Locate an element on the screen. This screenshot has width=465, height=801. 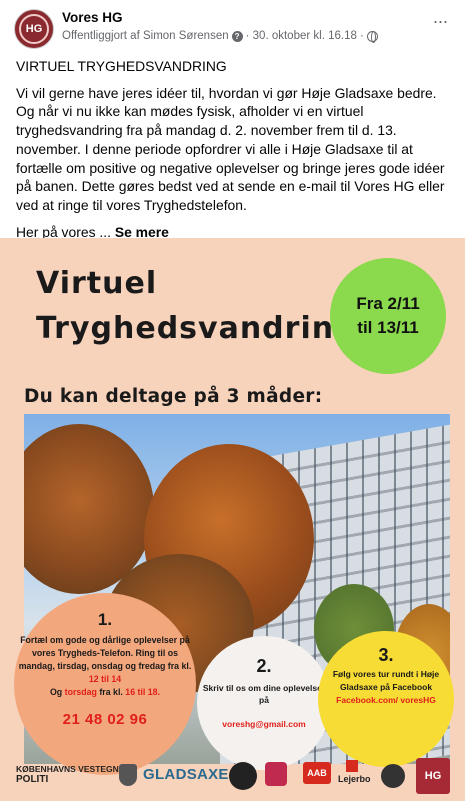
page-name-link: Vores HG is located at coordinates (92, 17).